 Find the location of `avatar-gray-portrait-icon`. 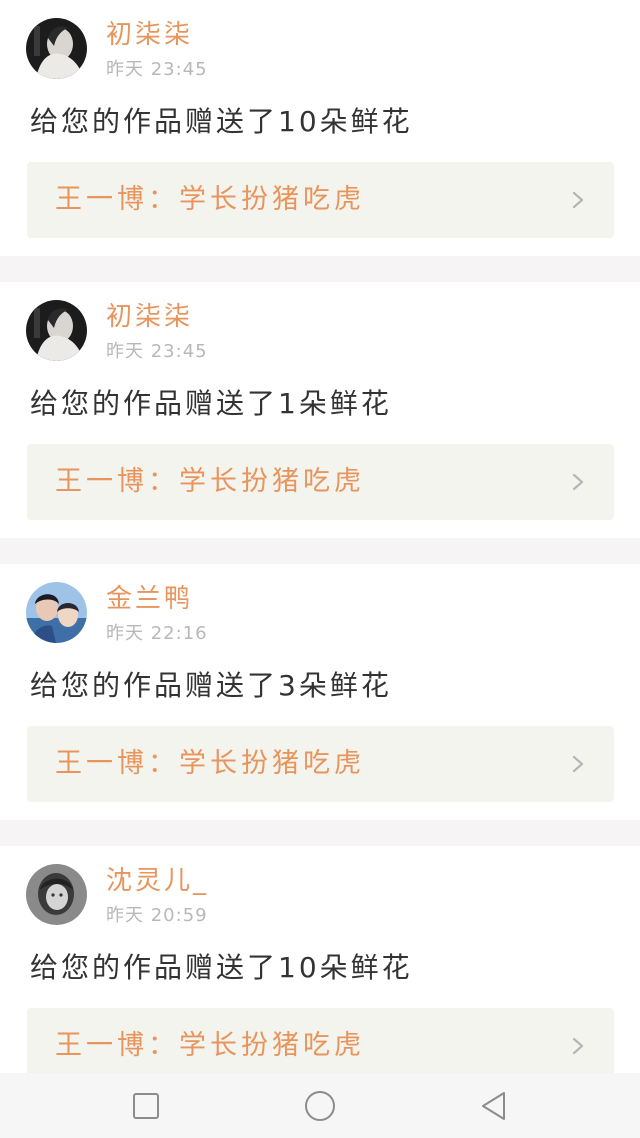

avatar-gray-portrait-icon is located at coordinates (56, 894).